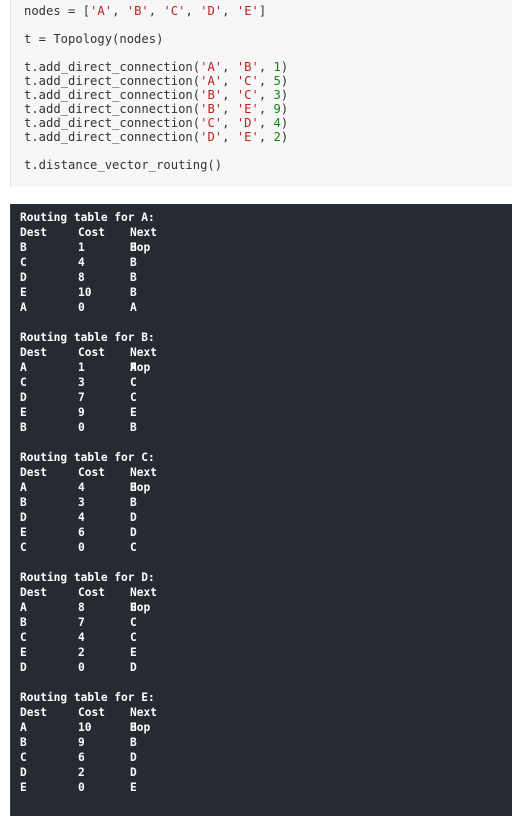  Describe the element at coordinates (87, 277) in the screenshot. I see `table-row: D 8 B` at that location.